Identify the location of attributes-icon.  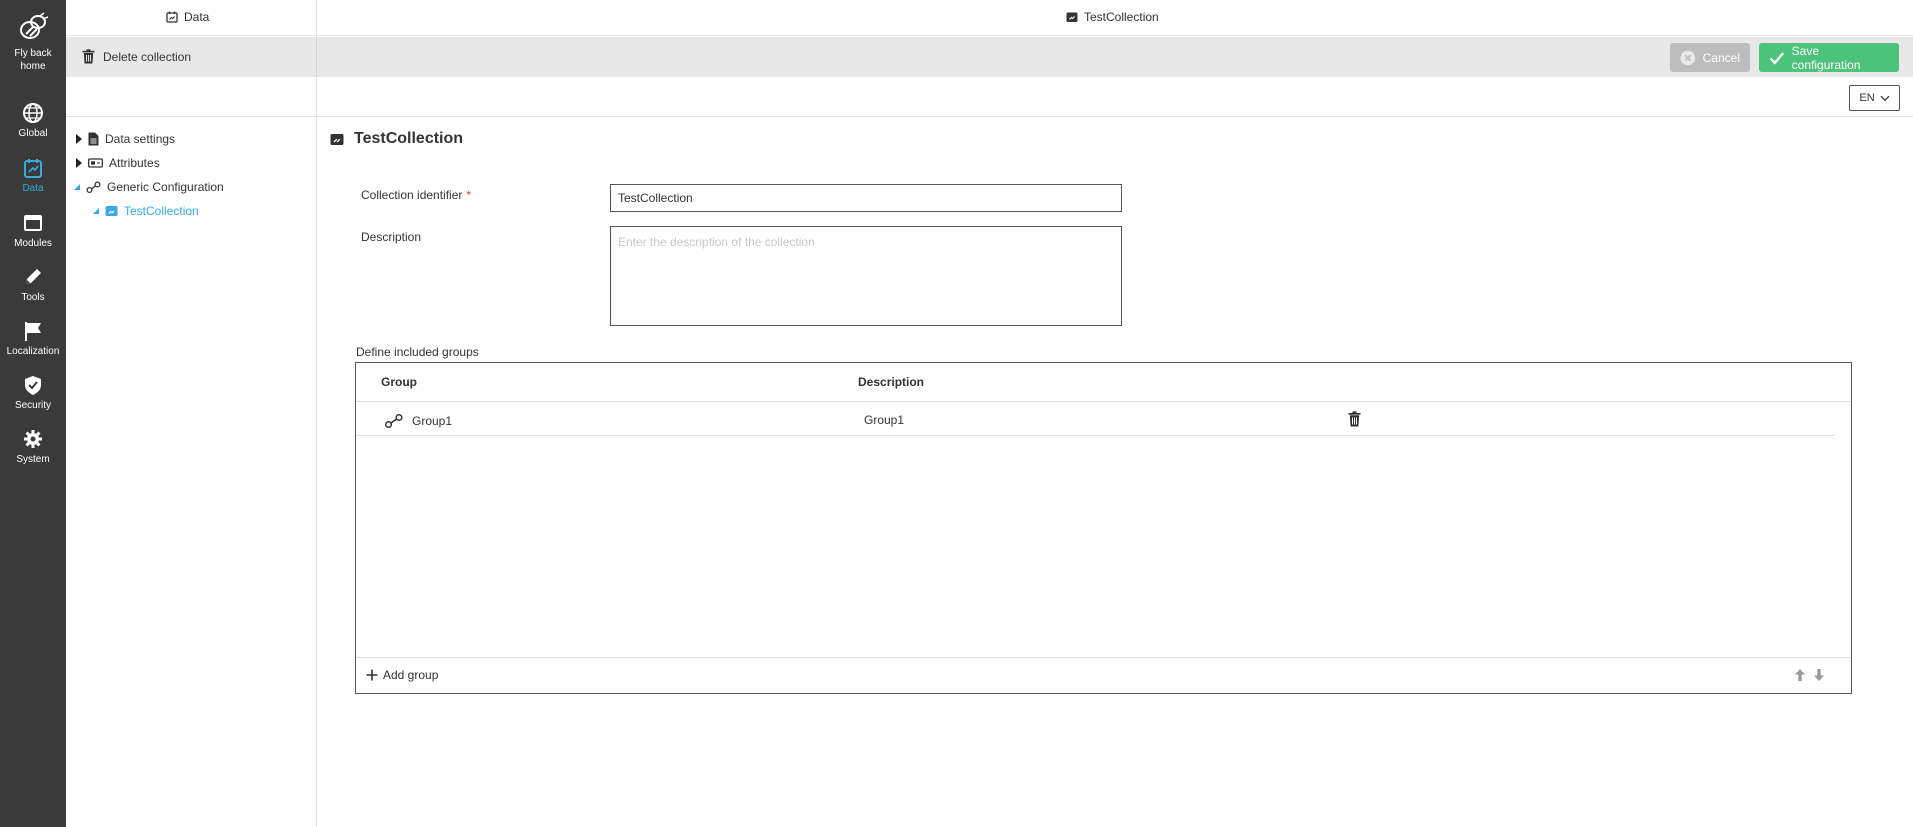
(95, 163).